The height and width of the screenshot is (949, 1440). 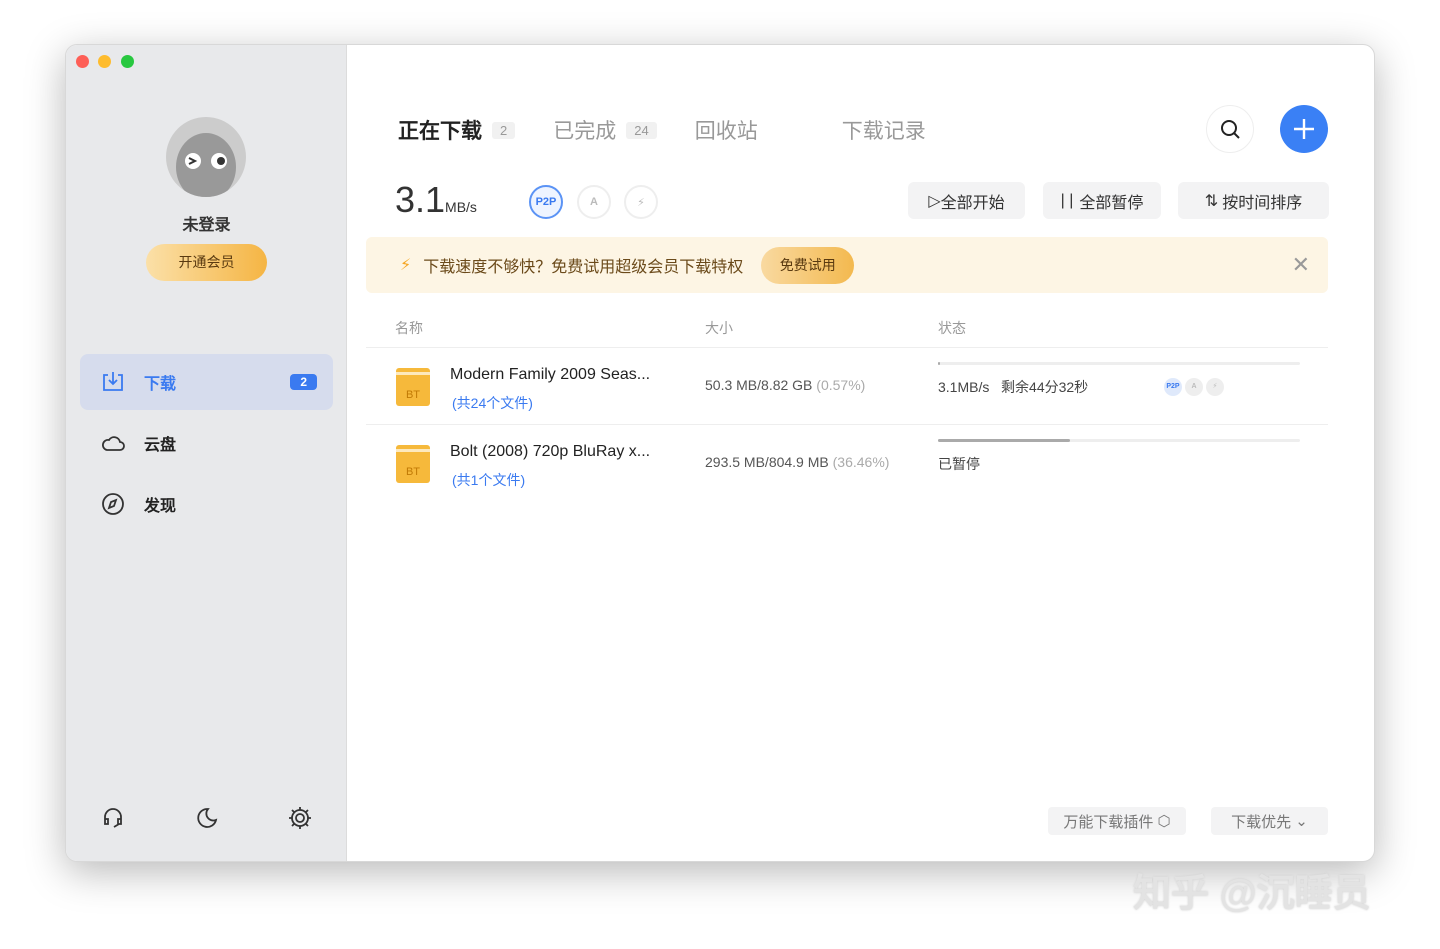 I want to click on start-all-button: ▷ 全部开始, so click(x=966, y=200).